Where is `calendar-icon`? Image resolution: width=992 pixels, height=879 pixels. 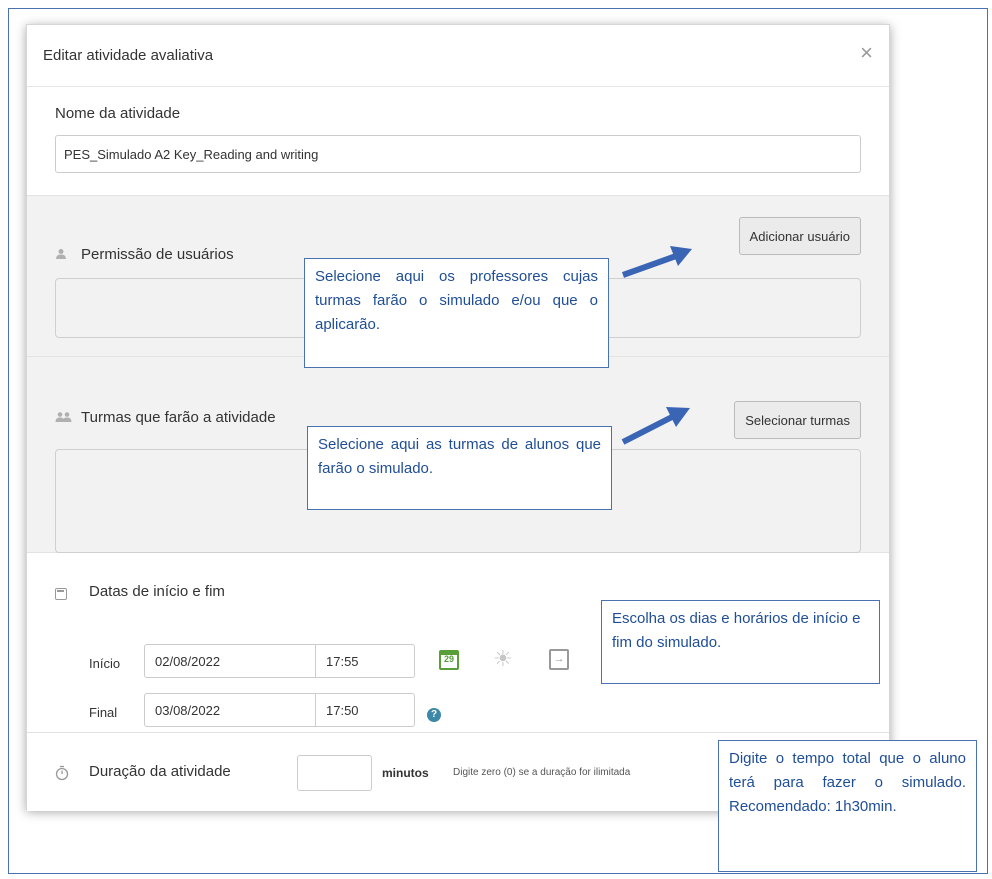 calendar-icon is located at coordinates (61, 594).